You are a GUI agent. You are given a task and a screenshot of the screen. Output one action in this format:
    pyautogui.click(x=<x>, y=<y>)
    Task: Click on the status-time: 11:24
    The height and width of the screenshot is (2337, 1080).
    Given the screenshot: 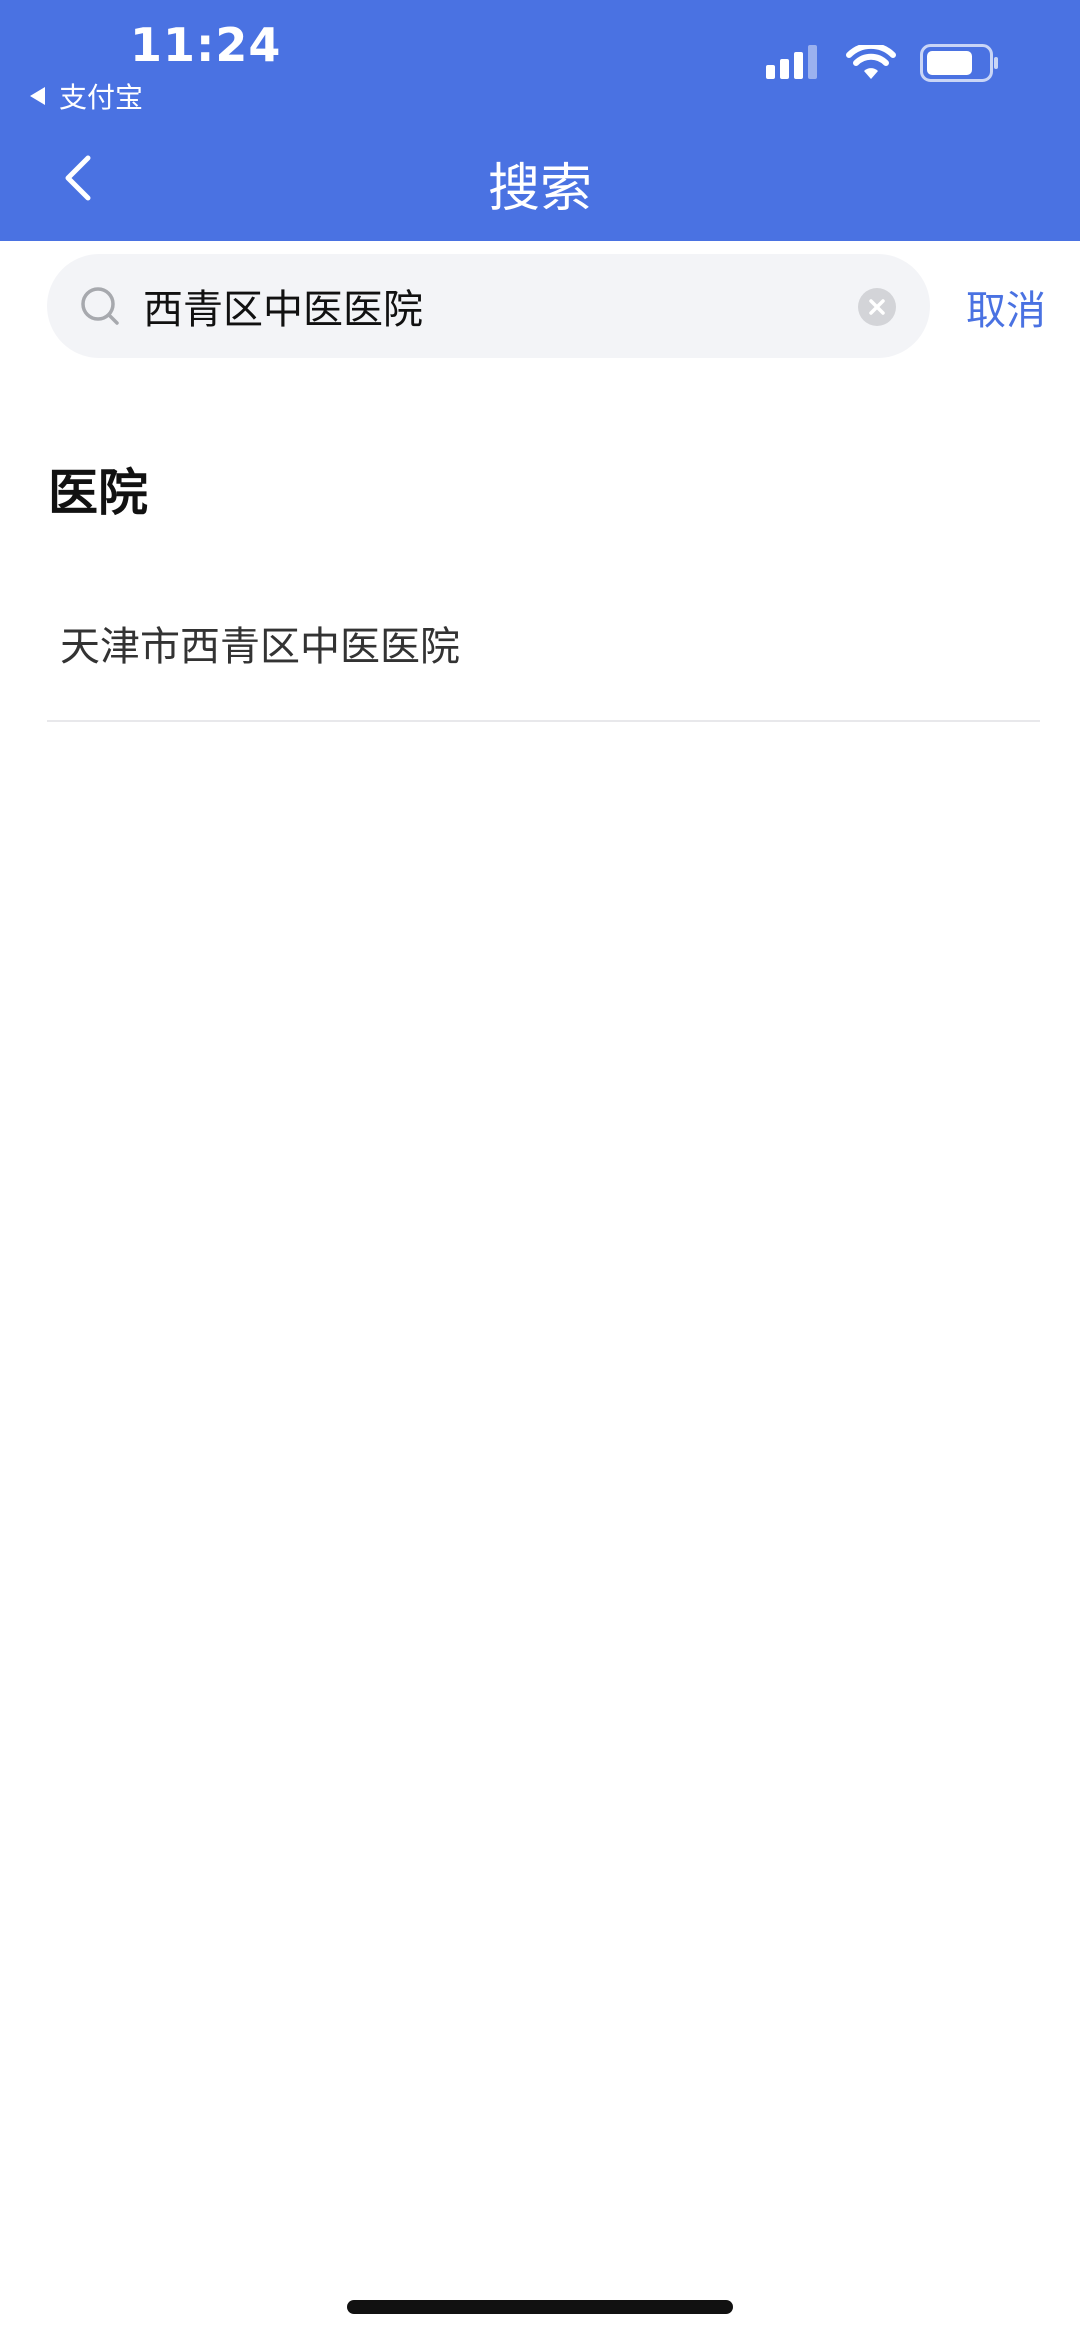 What is the action you would take?
    pyautogui.click(x=206, y=45)
    